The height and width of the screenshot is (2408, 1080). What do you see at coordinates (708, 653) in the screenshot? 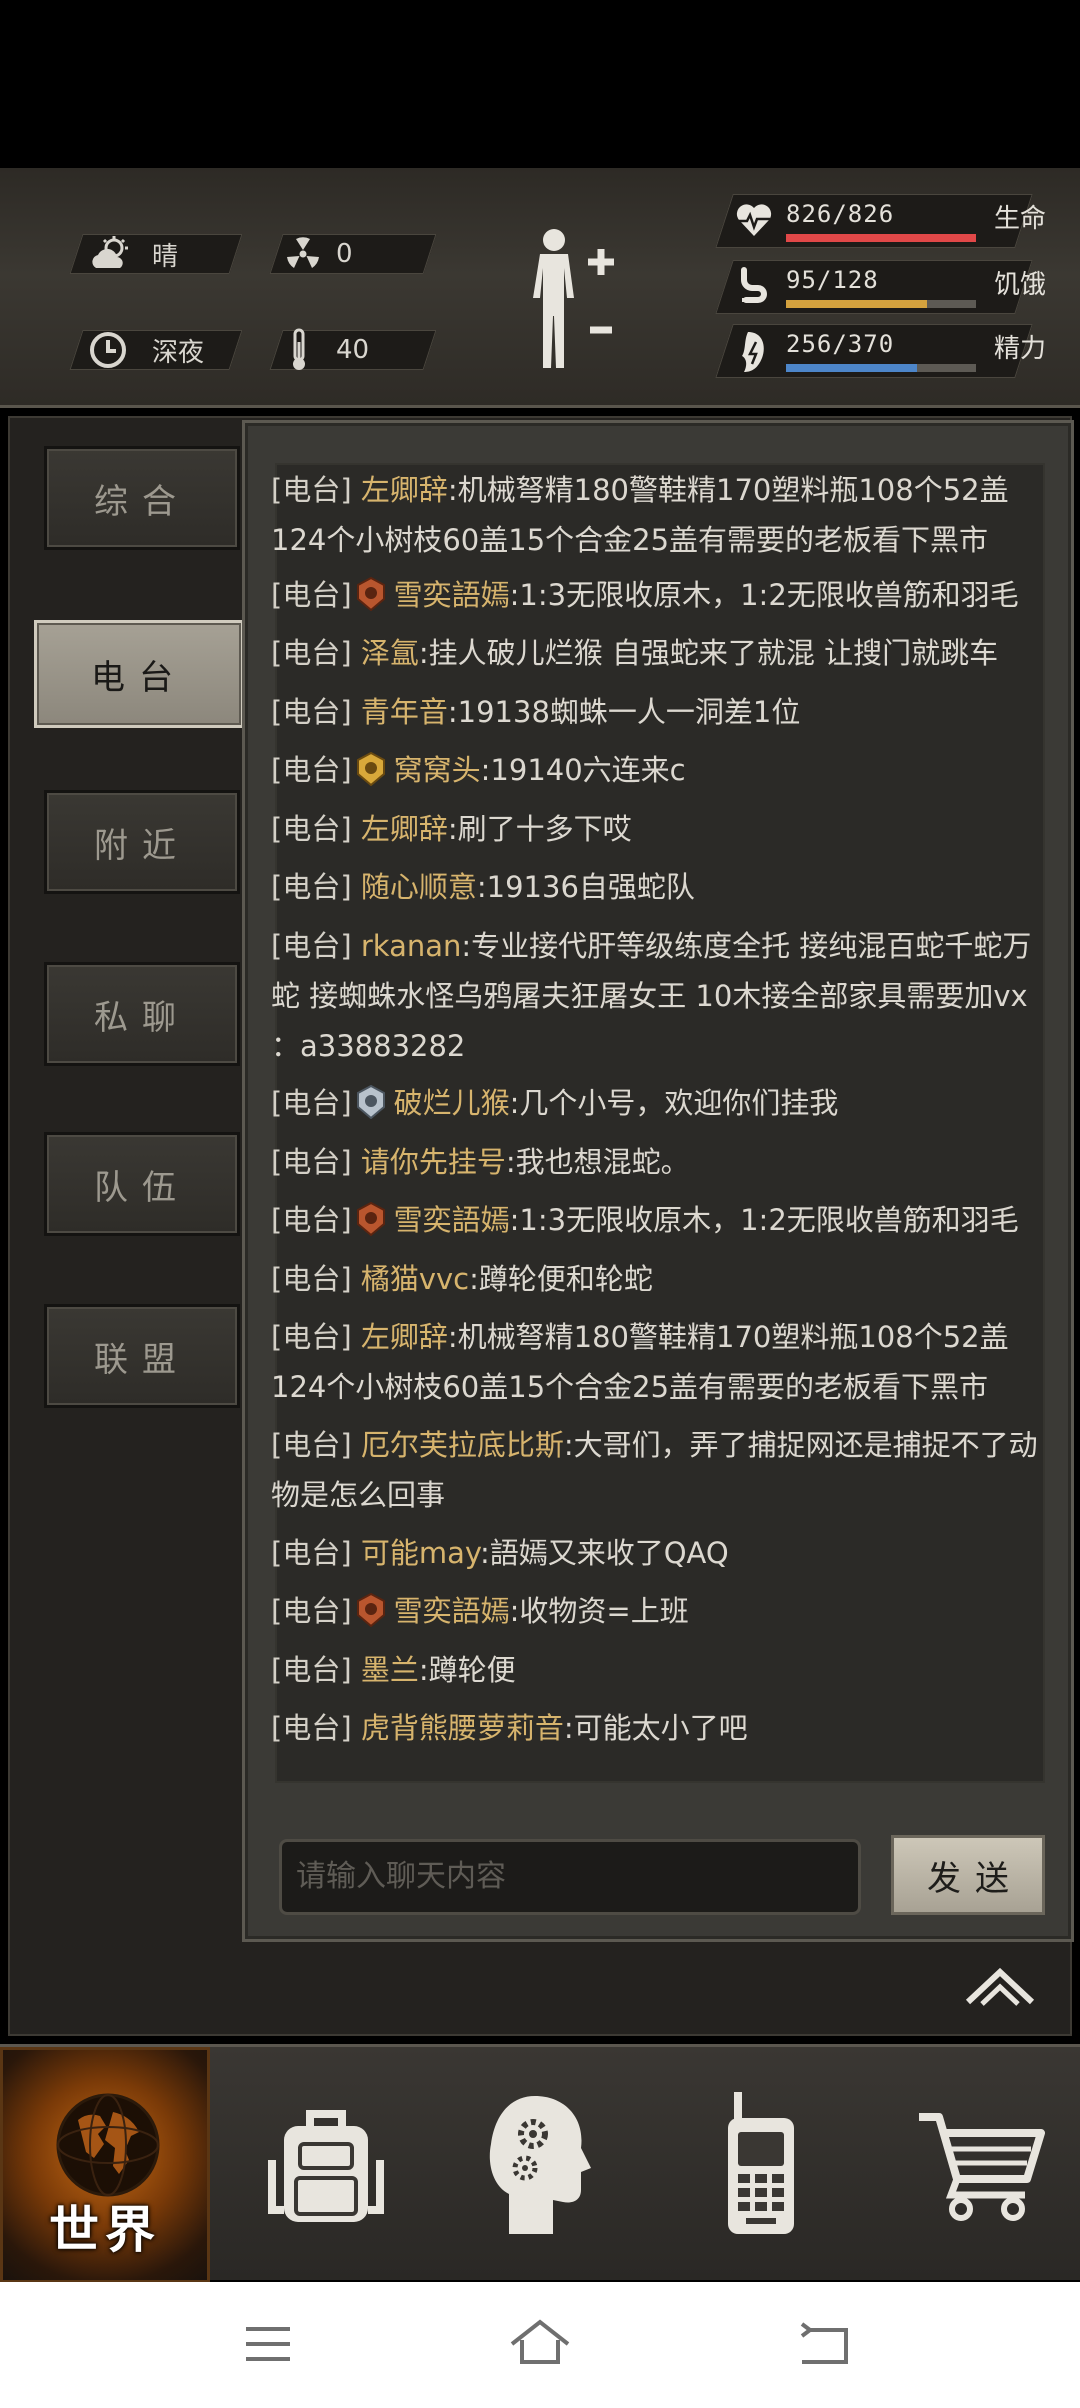
I see `message-text: :挂人破儿烂猴 自强蛇来了就混 让搜门就跳车` at bounding box center [708, 653].